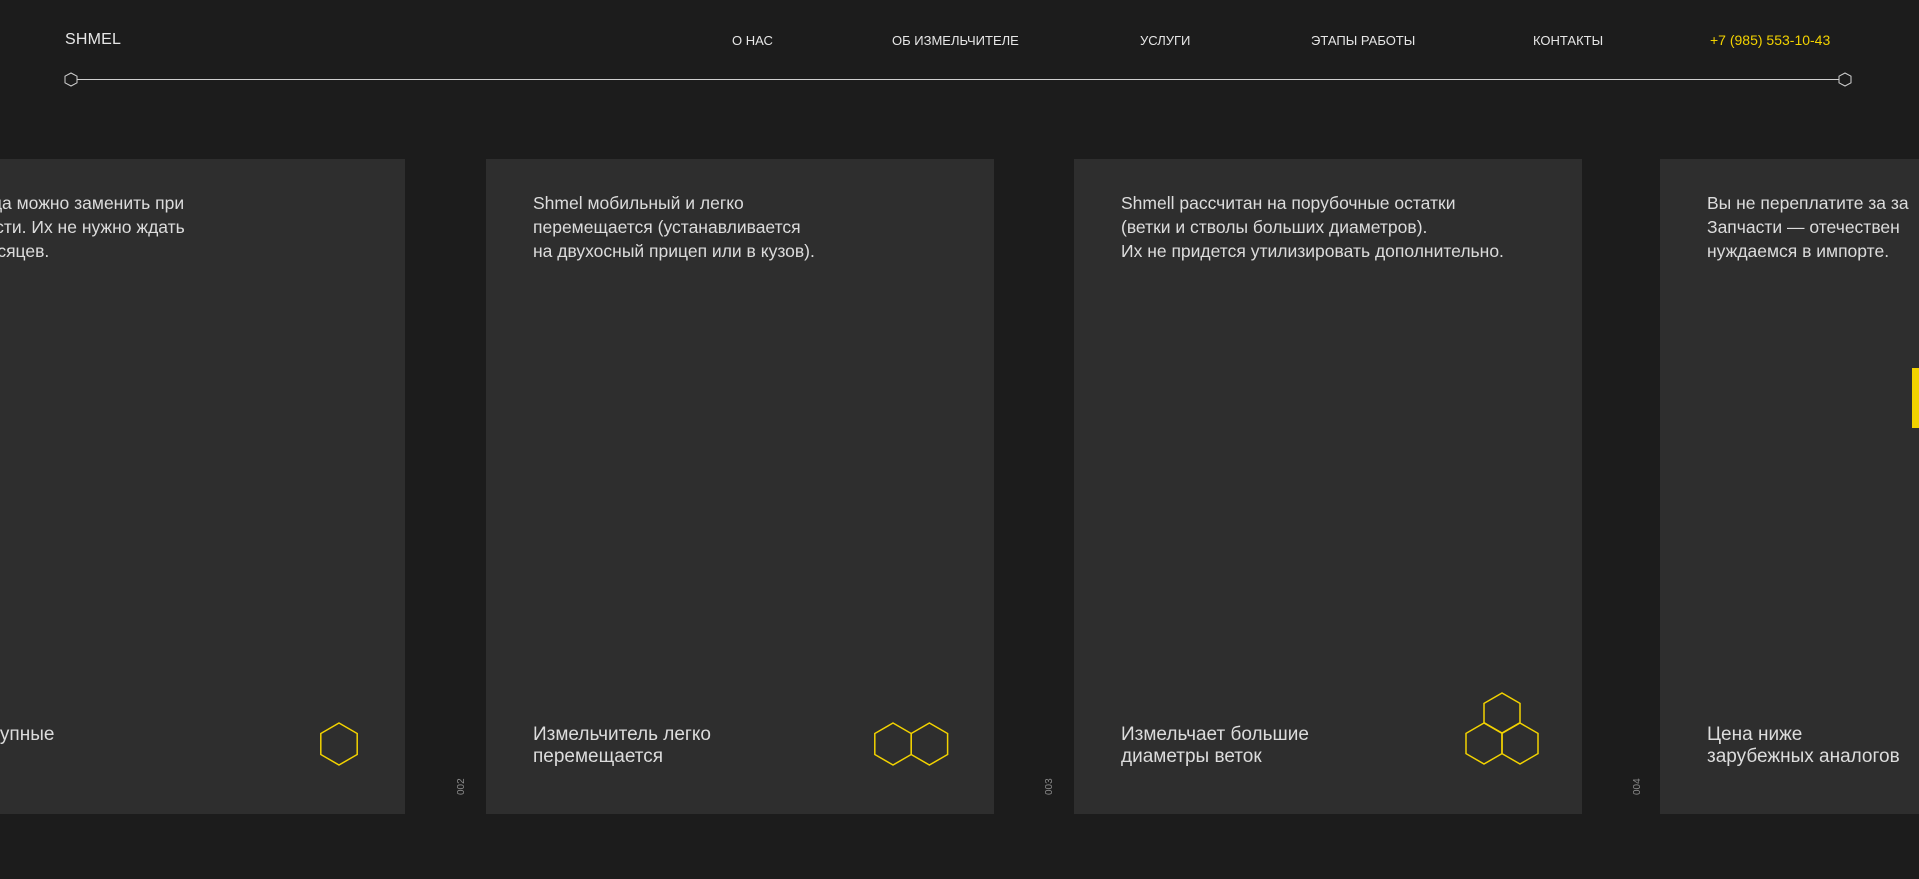 Image resolution: width=1919 pixels, height=879 pixels. Describe the element at coordinates (1165, 40) in the screenshot. I see `nav-services: УСЛУГИ` at that location.